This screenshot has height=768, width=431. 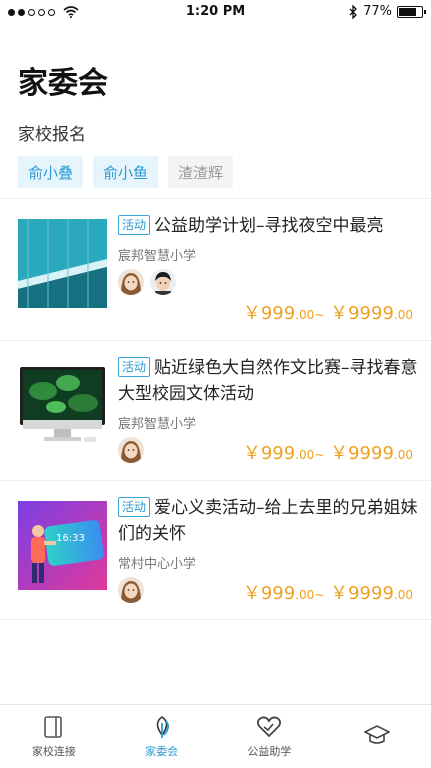 I want to click on section-label: 家校报名, so click(x=52, y=135).